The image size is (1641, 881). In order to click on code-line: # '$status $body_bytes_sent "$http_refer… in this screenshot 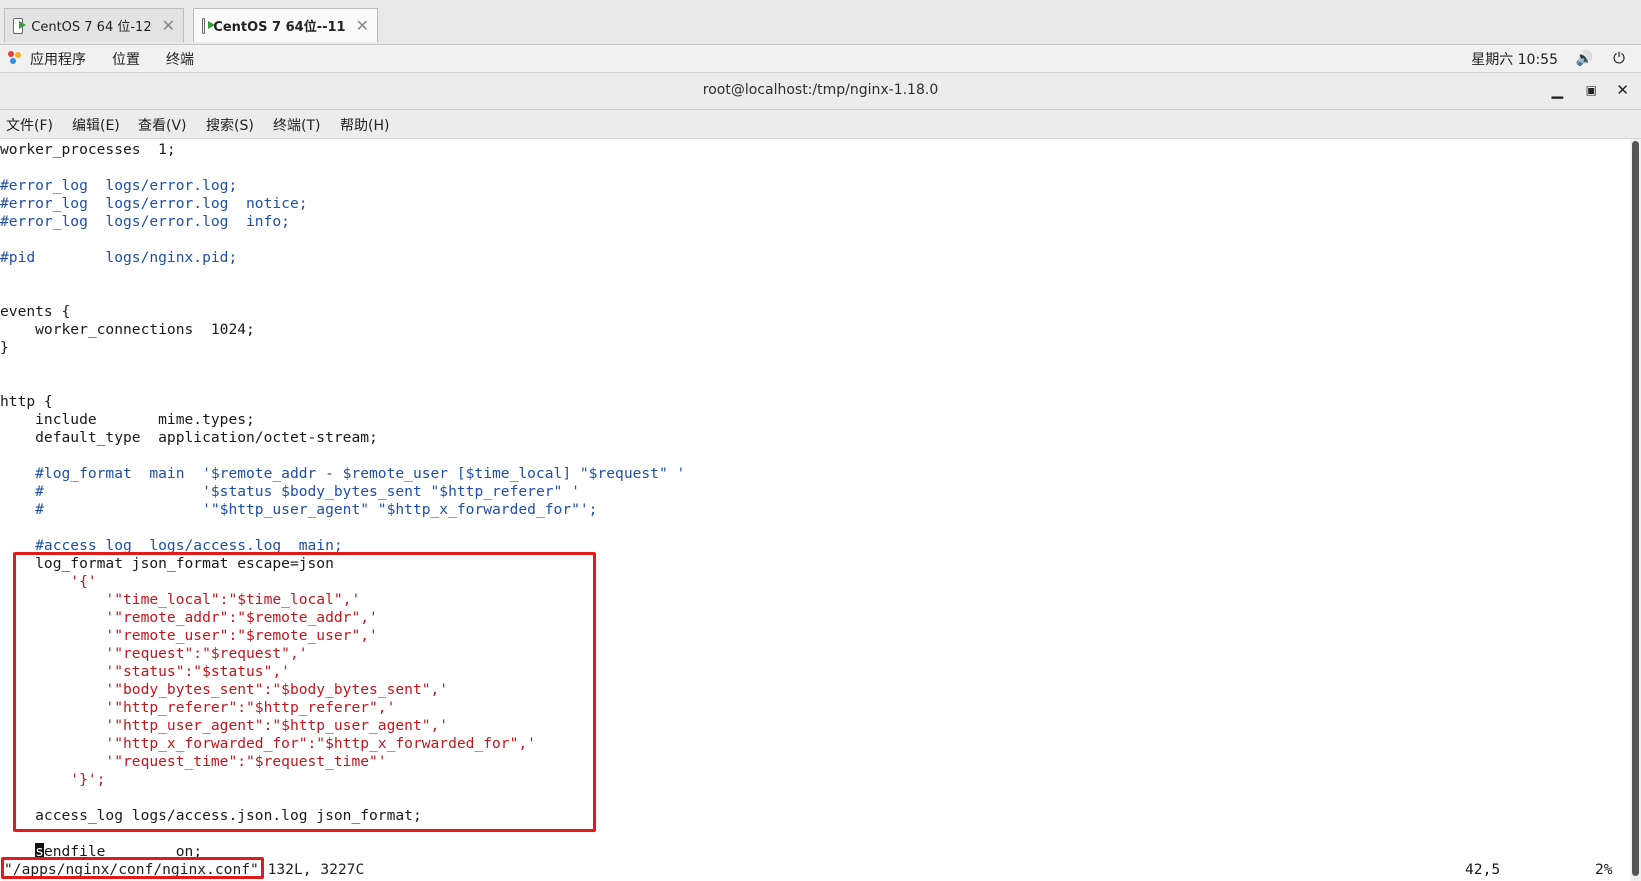, I will do `click(290, 491)`.